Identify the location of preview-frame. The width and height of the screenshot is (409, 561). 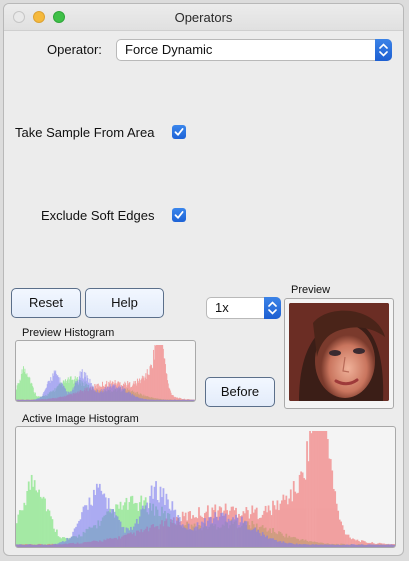
(339, 353).